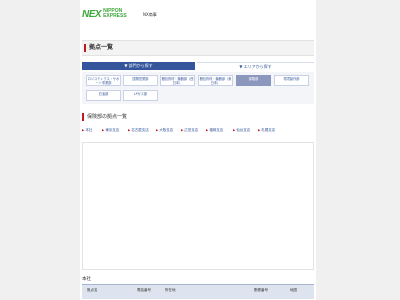  I want to click on table-section-label: 本社, so click(86, 279).